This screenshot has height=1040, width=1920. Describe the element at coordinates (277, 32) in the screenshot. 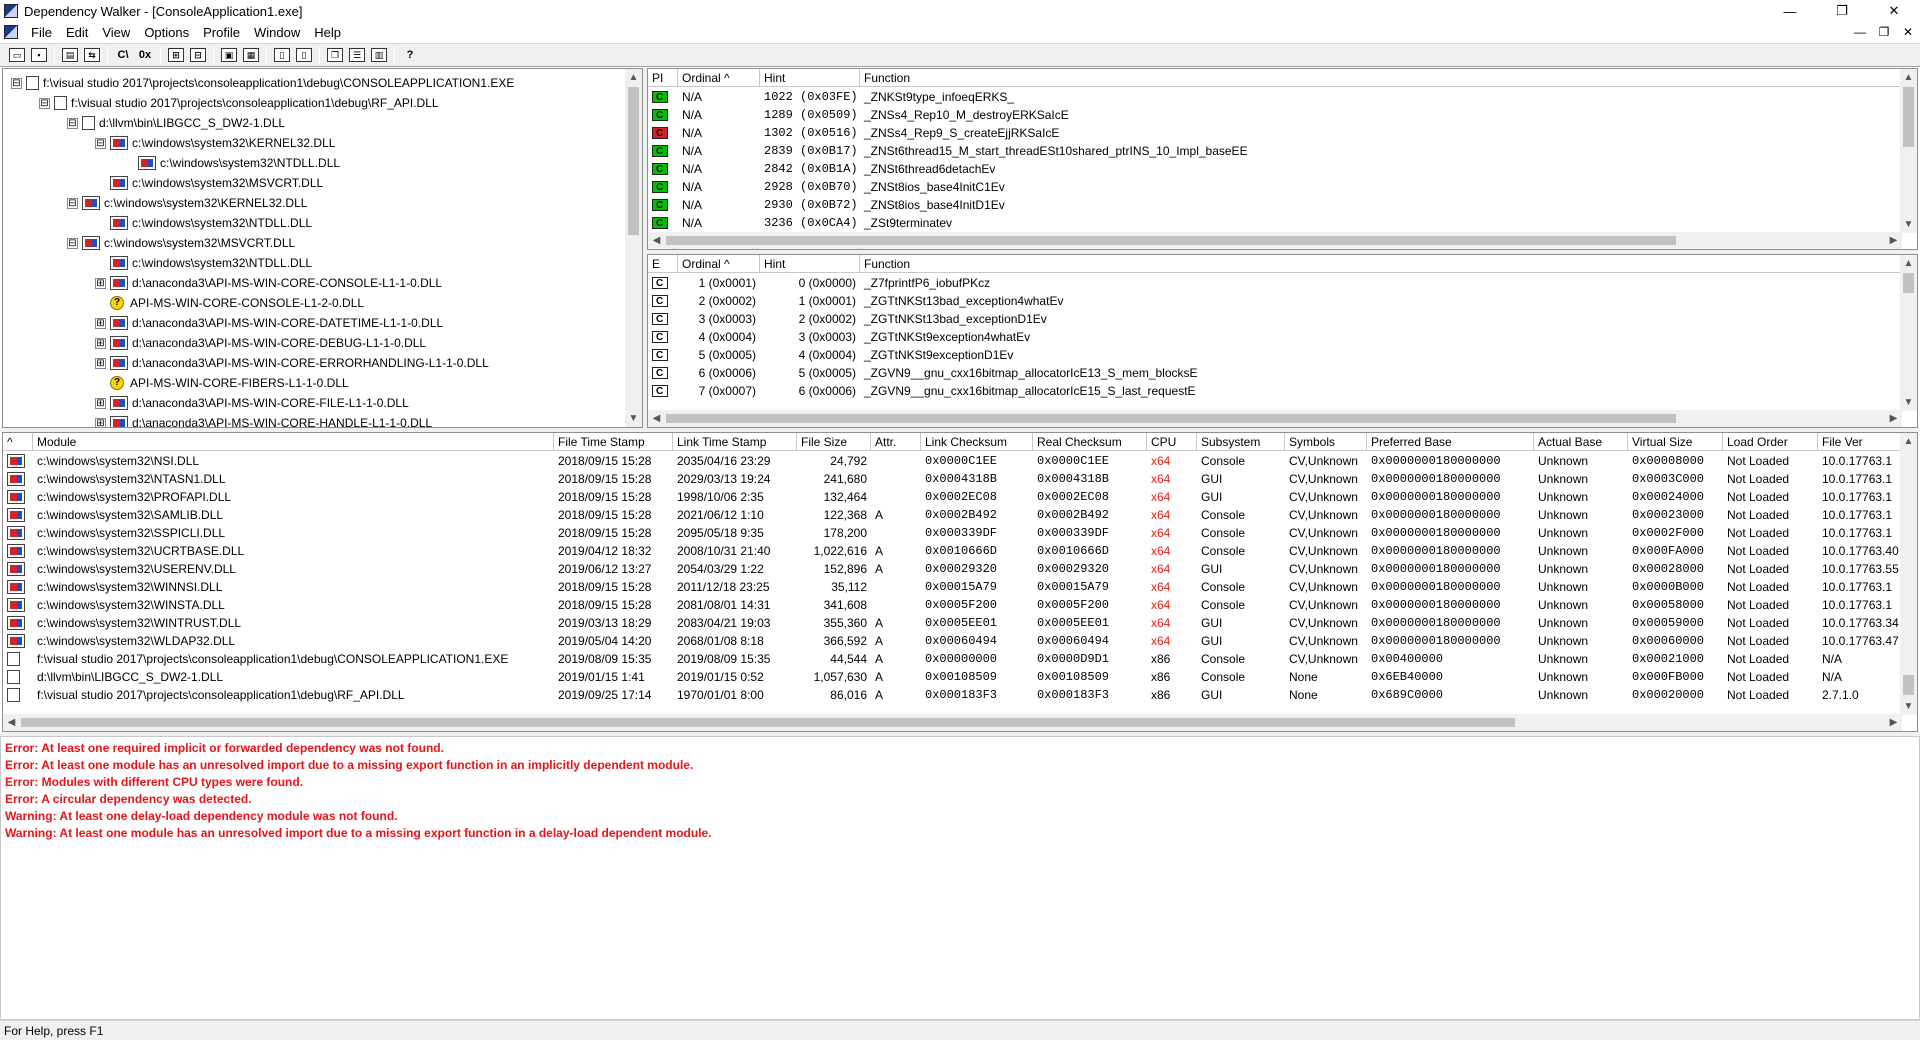

I see `menu-window: Window` at that location.